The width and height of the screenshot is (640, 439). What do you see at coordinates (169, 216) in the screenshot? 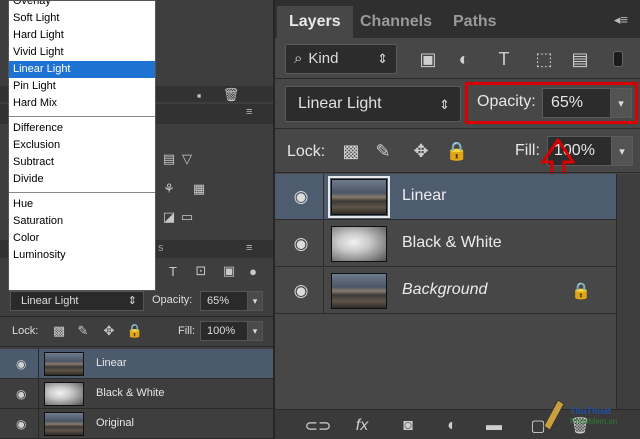
I see `threshold-icon: ◪` at bounding box center [169, 216].